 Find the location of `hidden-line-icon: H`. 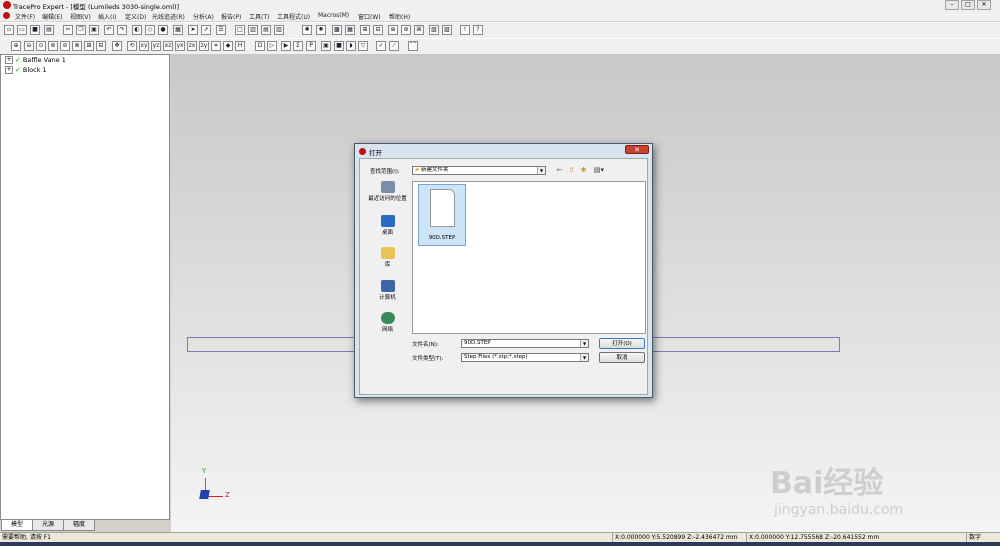

hidden-line-icon: H is located at coordinates (240, 46).